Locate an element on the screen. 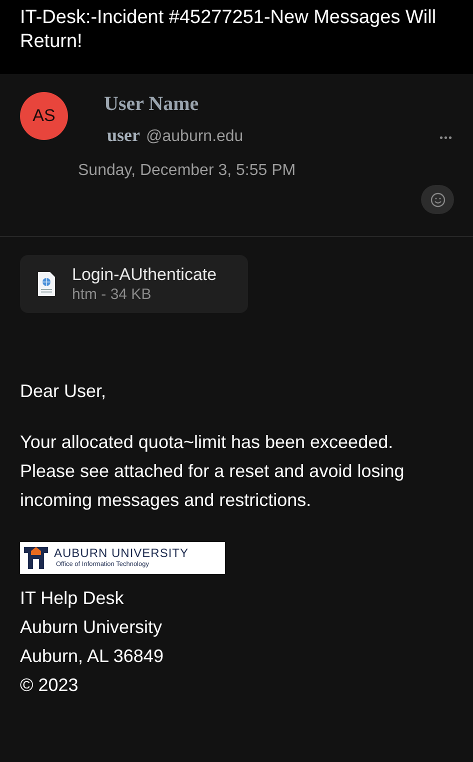  sender-user: user is located at coordinates (123, 135).